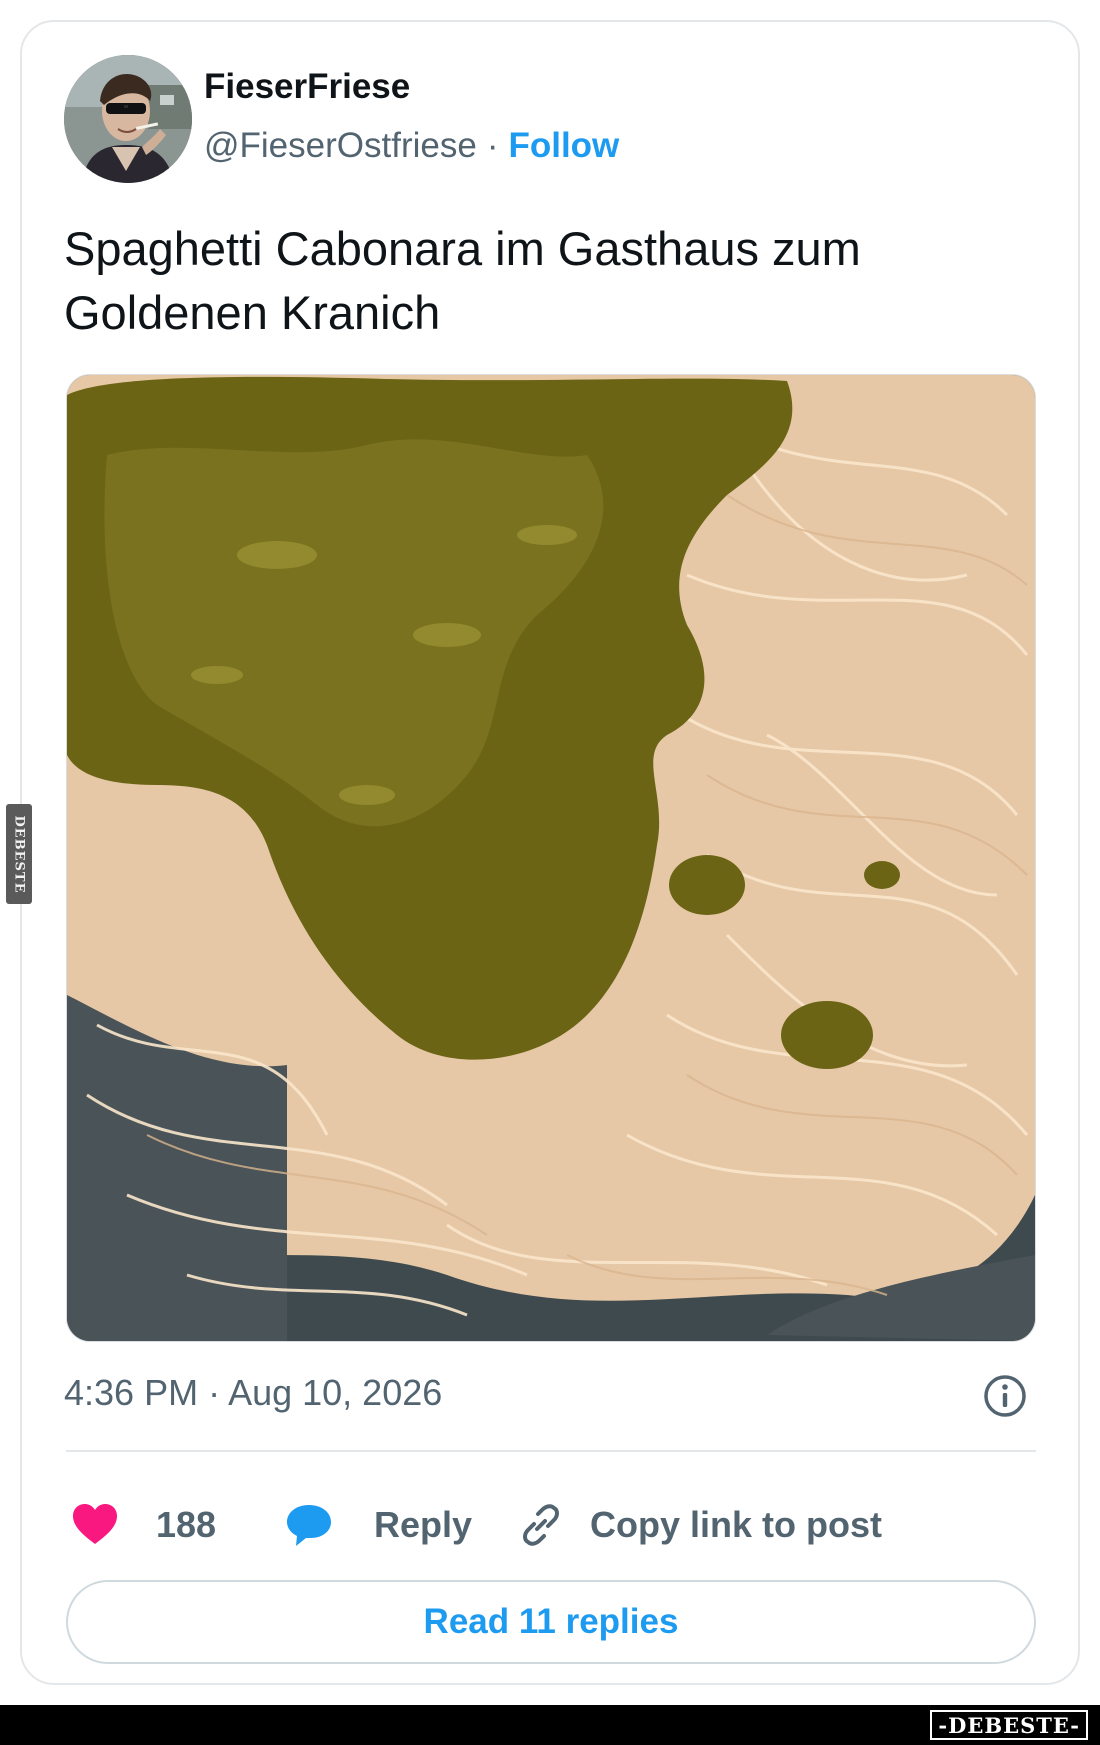 The width and height of the screenshot is (1100, 1745). What do you see at coordinates (307, 87) in the screenshot?
I see `author-display-name: FieserFriese` at bounding box center [307, 87].